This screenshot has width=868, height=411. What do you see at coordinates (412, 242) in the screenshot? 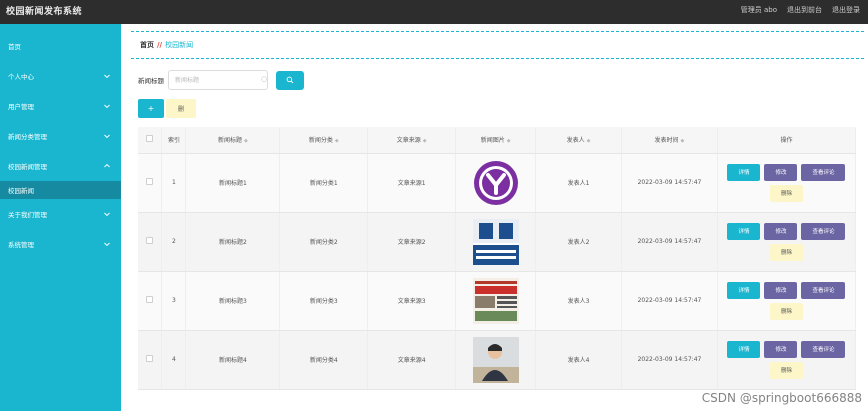
I see `cell-source: 文章来源2` at bounding box center [412, 242].